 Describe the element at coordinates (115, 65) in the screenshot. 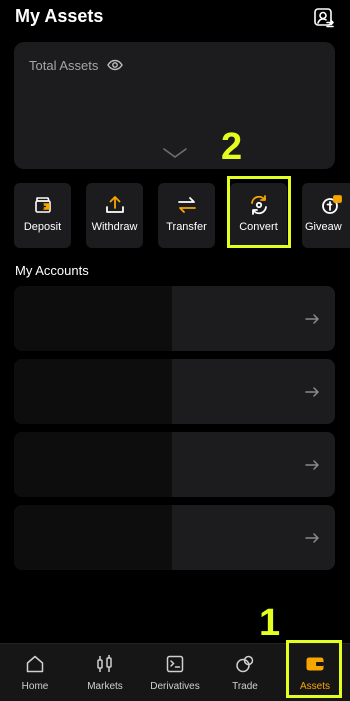

I see `eye-icon` at that location.